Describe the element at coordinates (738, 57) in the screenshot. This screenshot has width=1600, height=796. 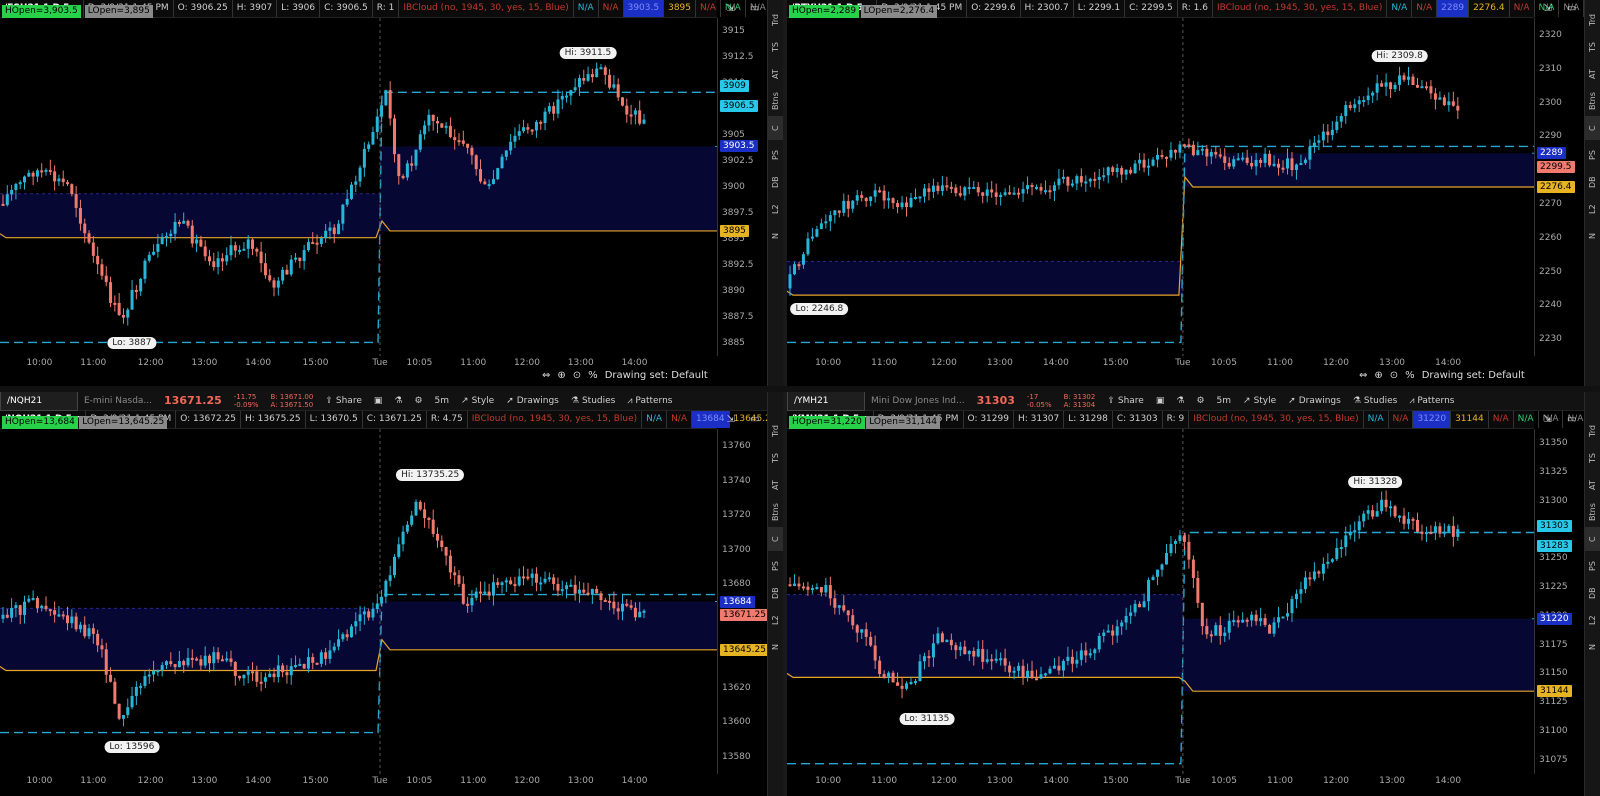
I see `price-tick: 3912.5` at that location.